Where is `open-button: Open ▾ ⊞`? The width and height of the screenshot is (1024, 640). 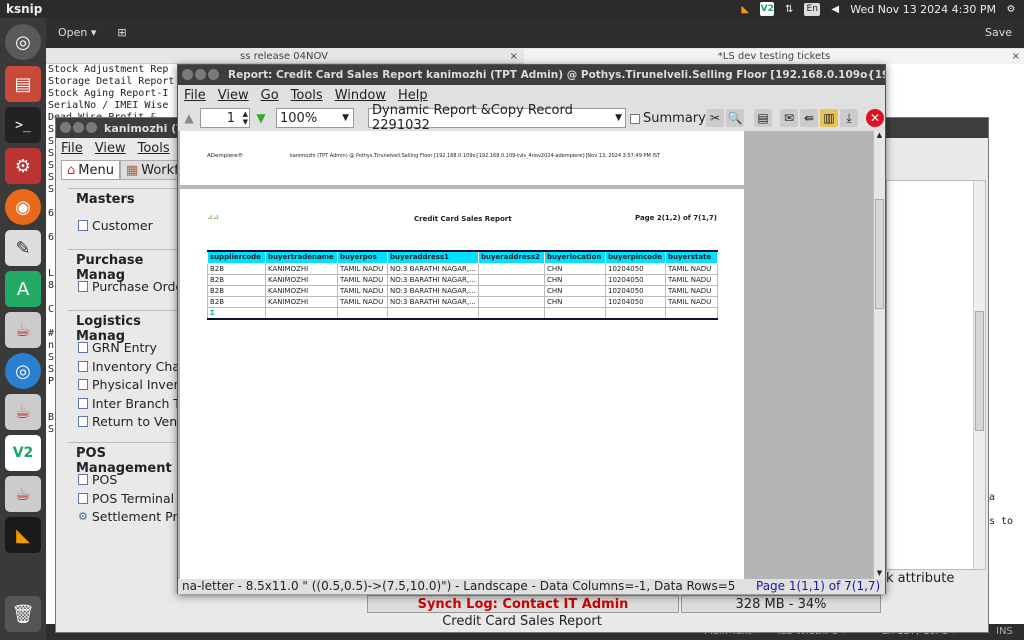
open-button: Open ▾ ⊞ is located at coordinates (92, 32).